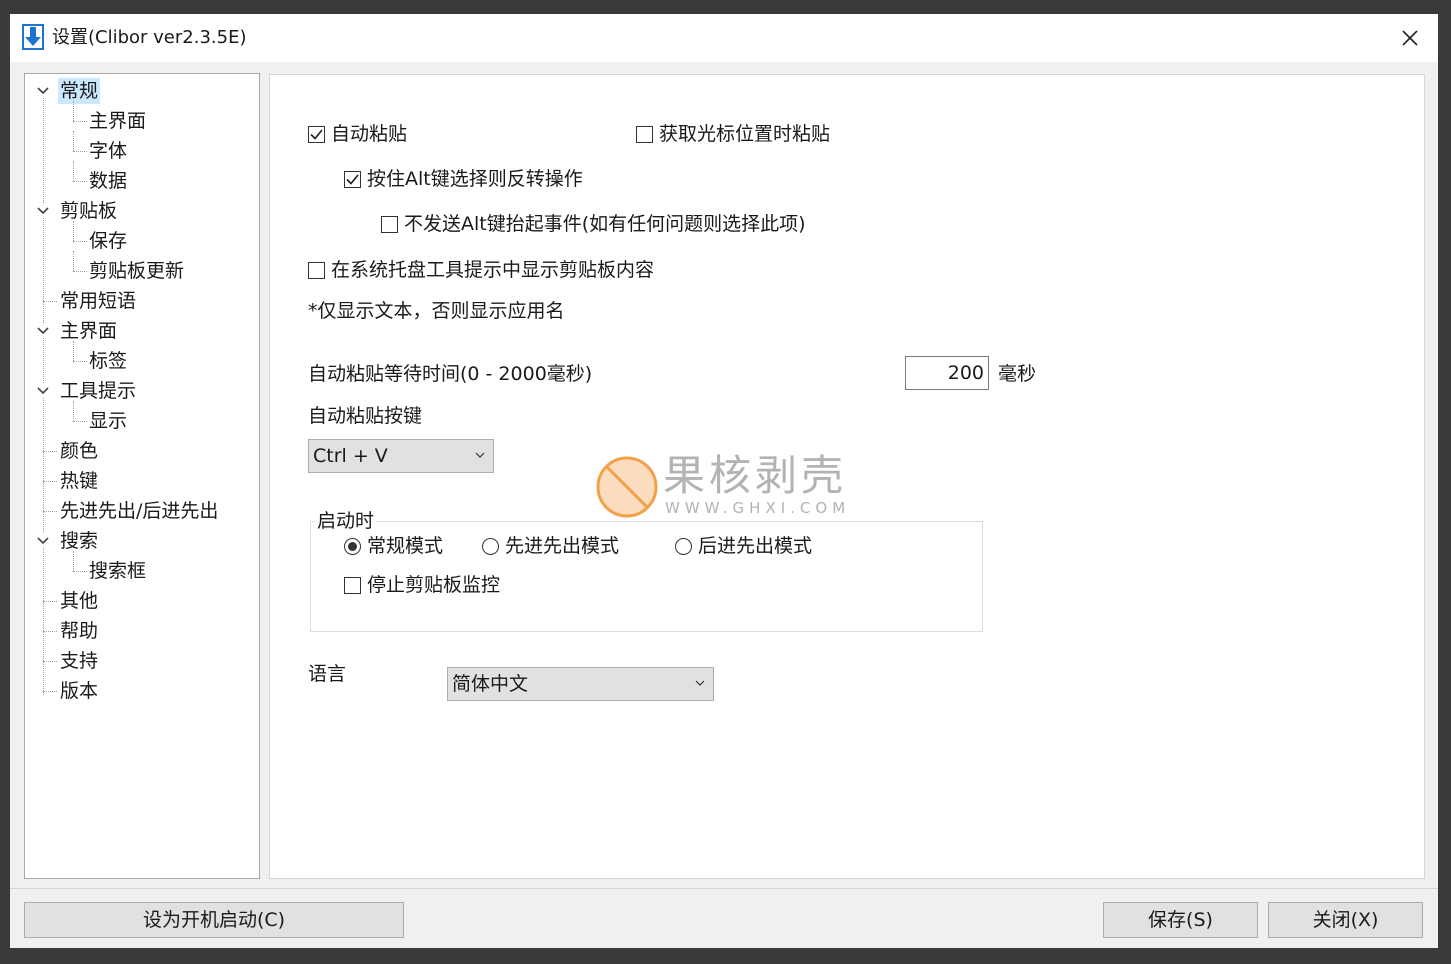 The width and height of the screenshot is (1451, 964). I want to click on mode-normal-radio: 常规模式, so click(393, 546).